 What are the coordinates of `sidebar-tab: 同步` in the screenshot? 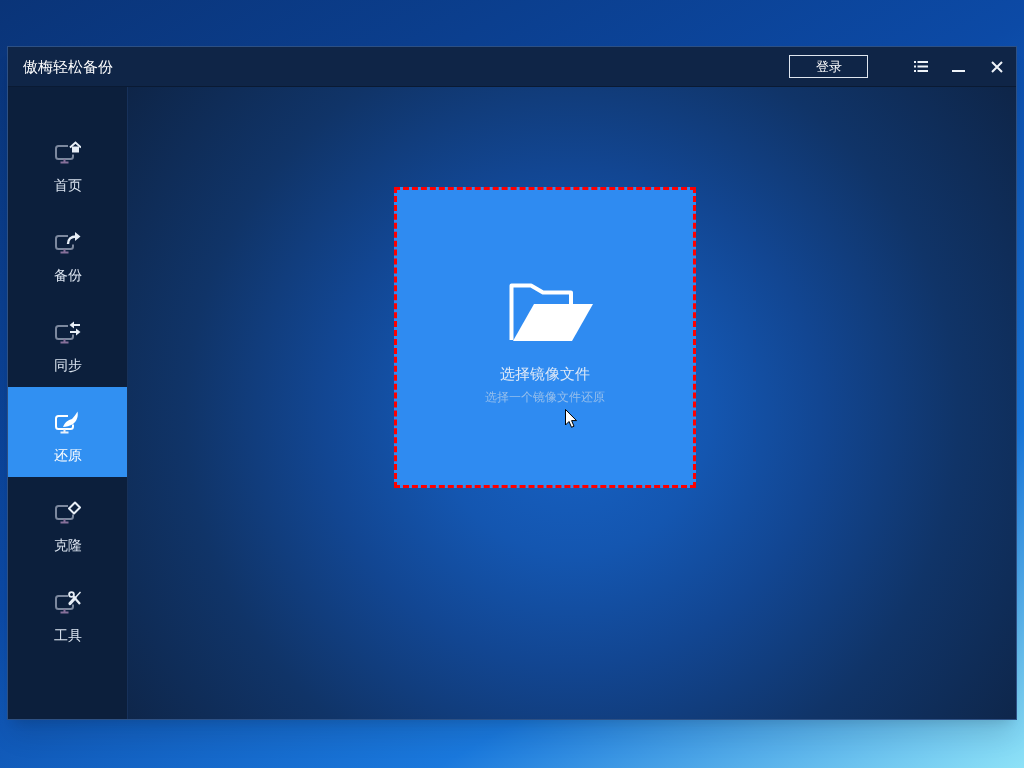 It's located at (67, 342).